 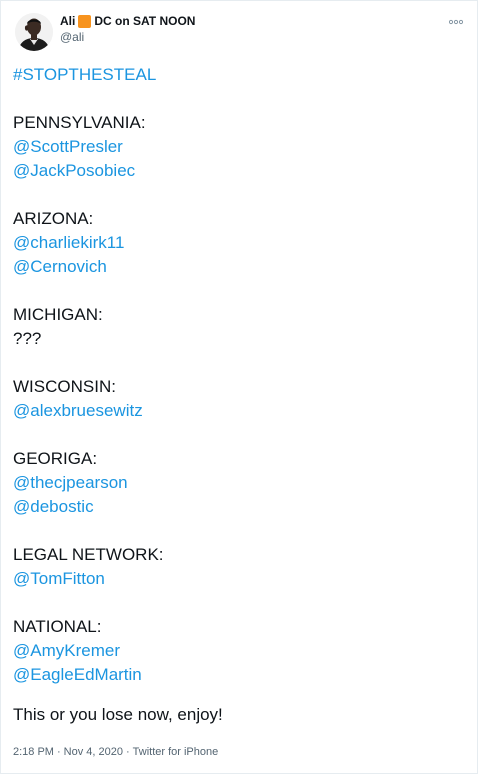 I want to click on mention-link: @charliekirk11, so click(x=68, y=242).